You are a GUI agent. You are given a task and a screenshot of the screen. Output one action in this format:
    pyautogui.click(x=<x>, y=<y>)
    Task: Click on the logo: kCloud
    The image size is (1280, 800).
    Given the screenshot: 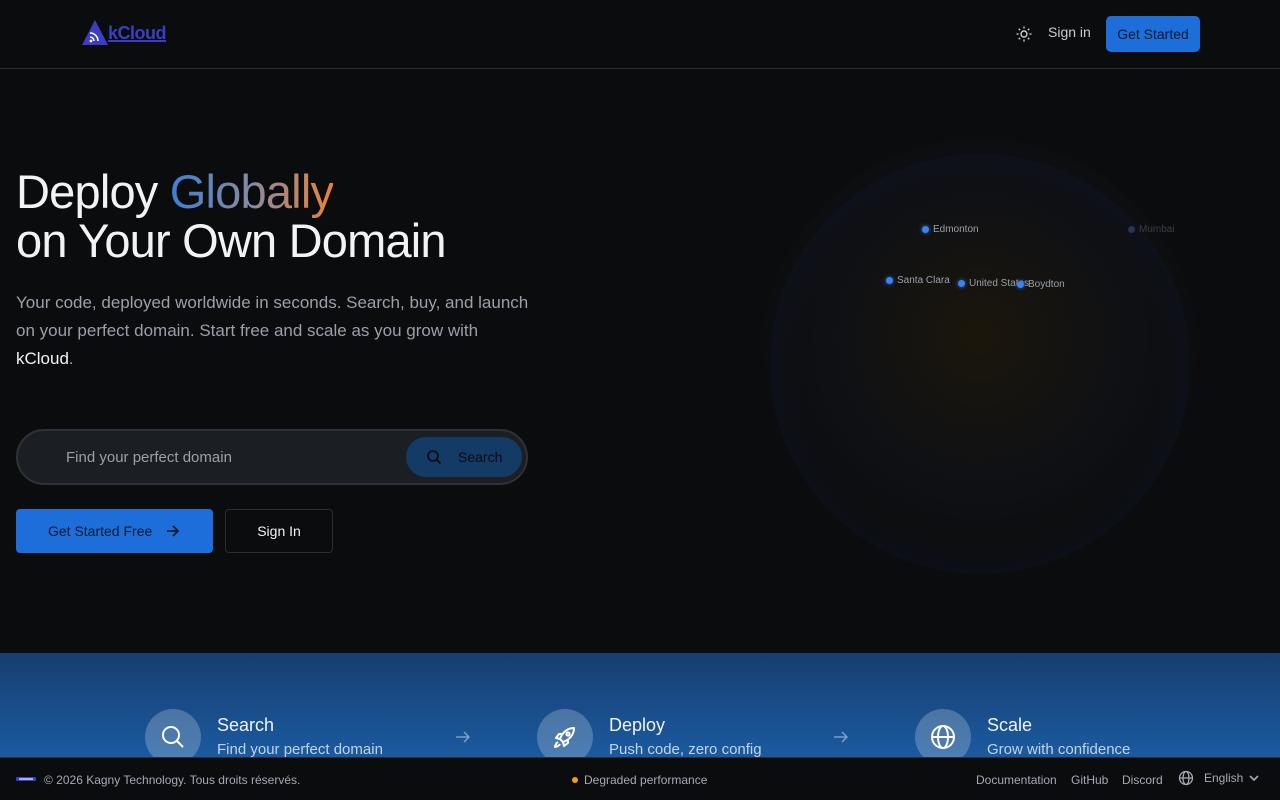 What is the action you would take?
    pyautogui.click(x=125, y=33)
    